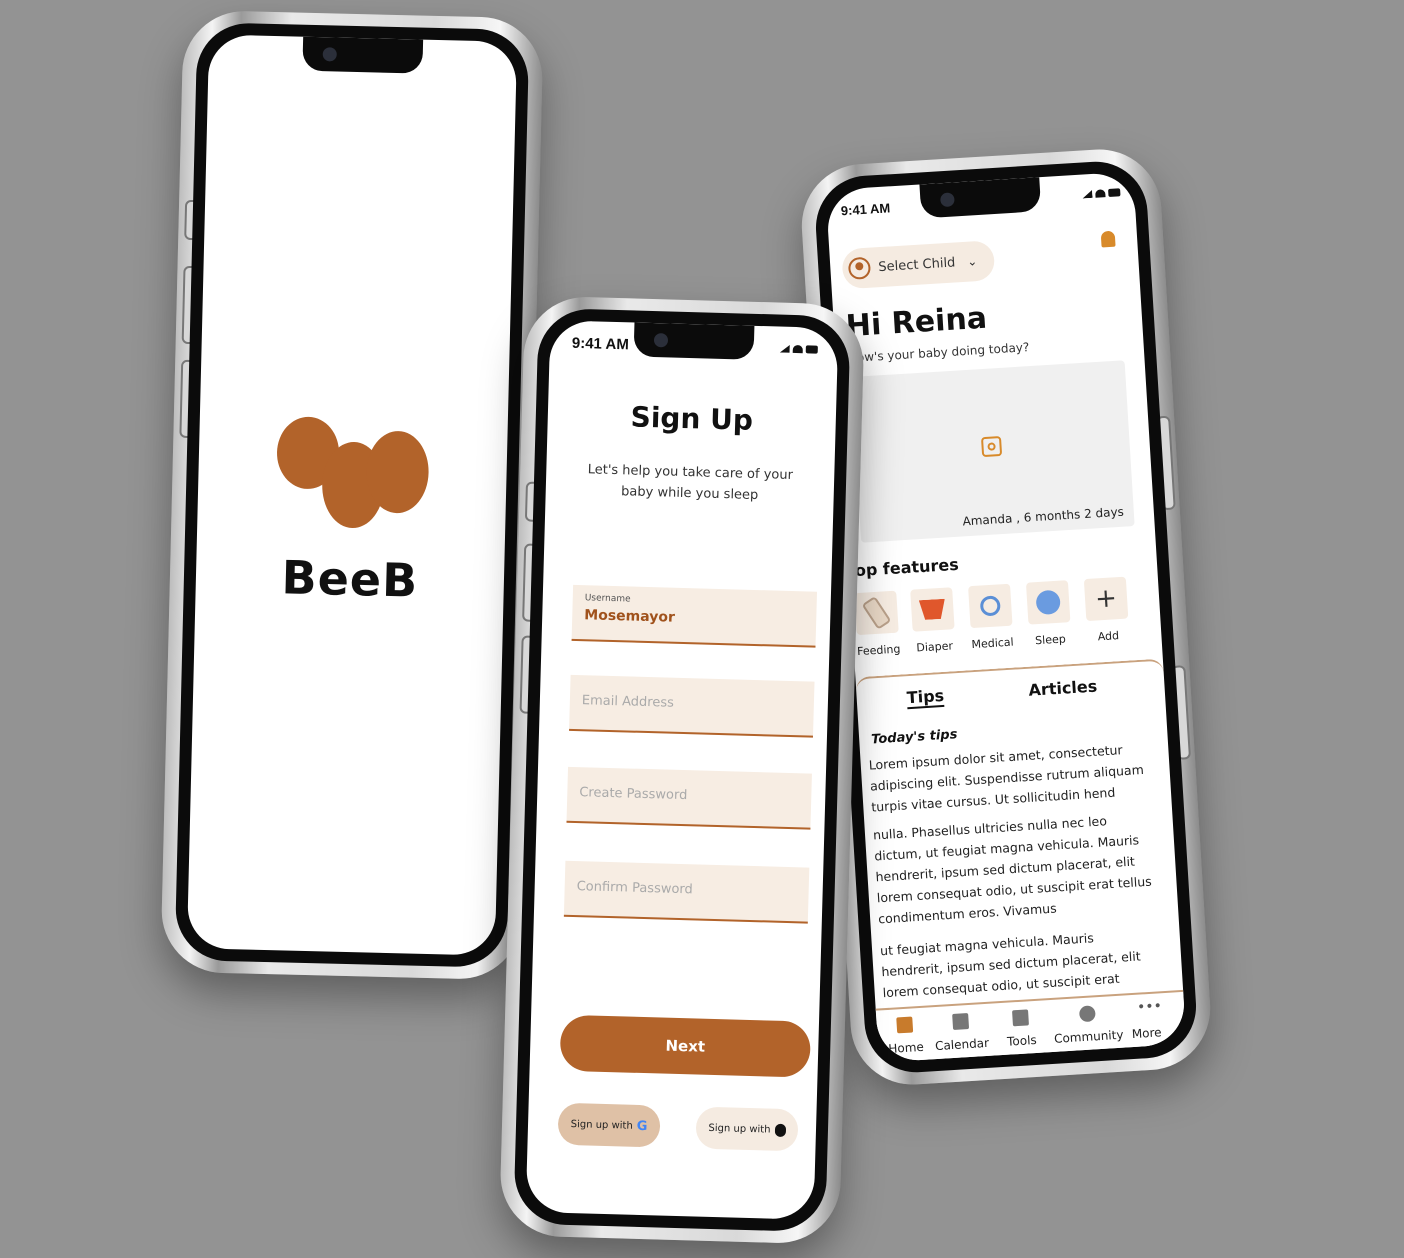 Image resolution: width=1404 pixels, height=1258 pixels. I want to click on google-icon: G, so click(642, 1126).